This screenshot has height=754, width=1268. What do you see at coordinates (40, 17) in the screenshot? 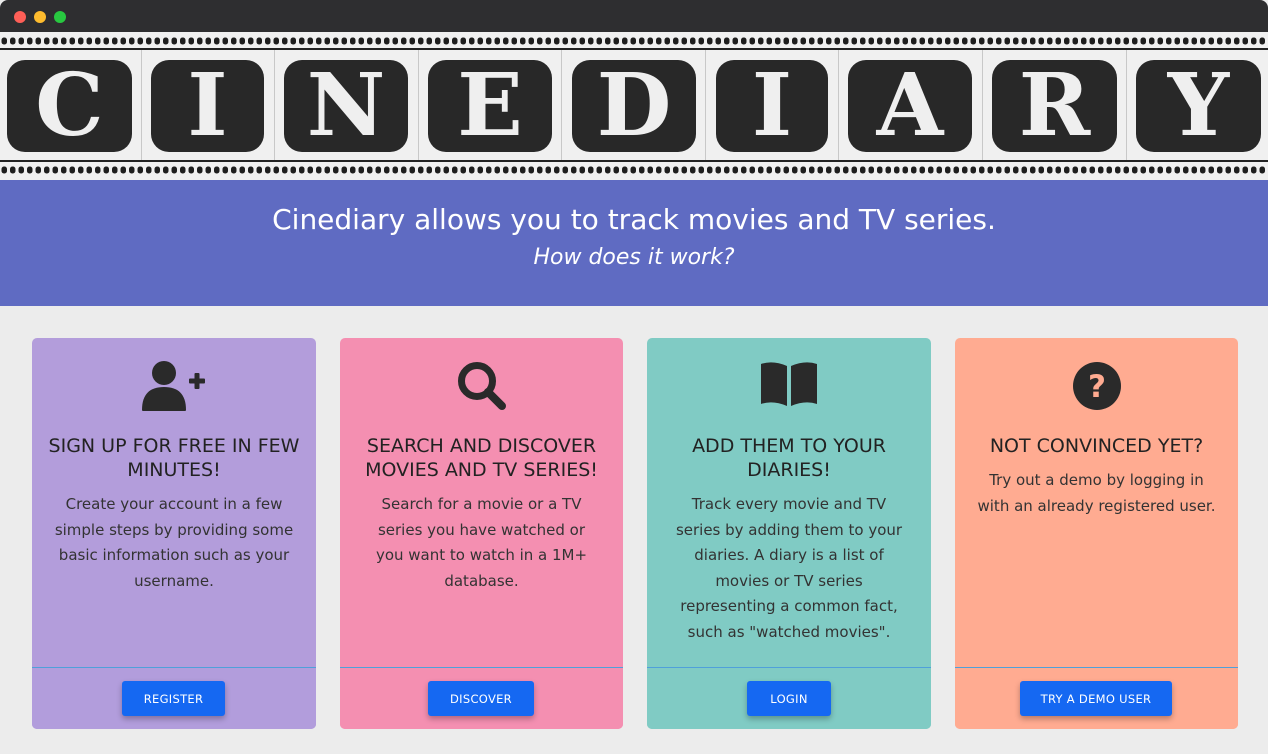
I see `minimize-window-button` at bounding box center [40, 17].